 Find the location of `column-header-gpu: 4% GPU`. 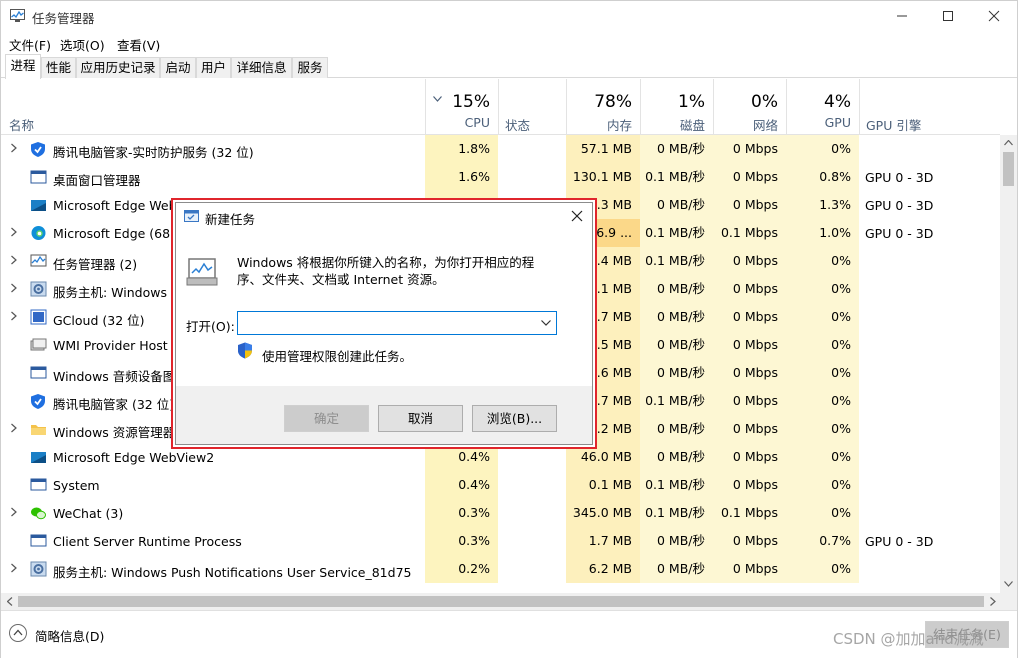

column-header-gpu: 4% GPU is located at coordinates (822, 107).